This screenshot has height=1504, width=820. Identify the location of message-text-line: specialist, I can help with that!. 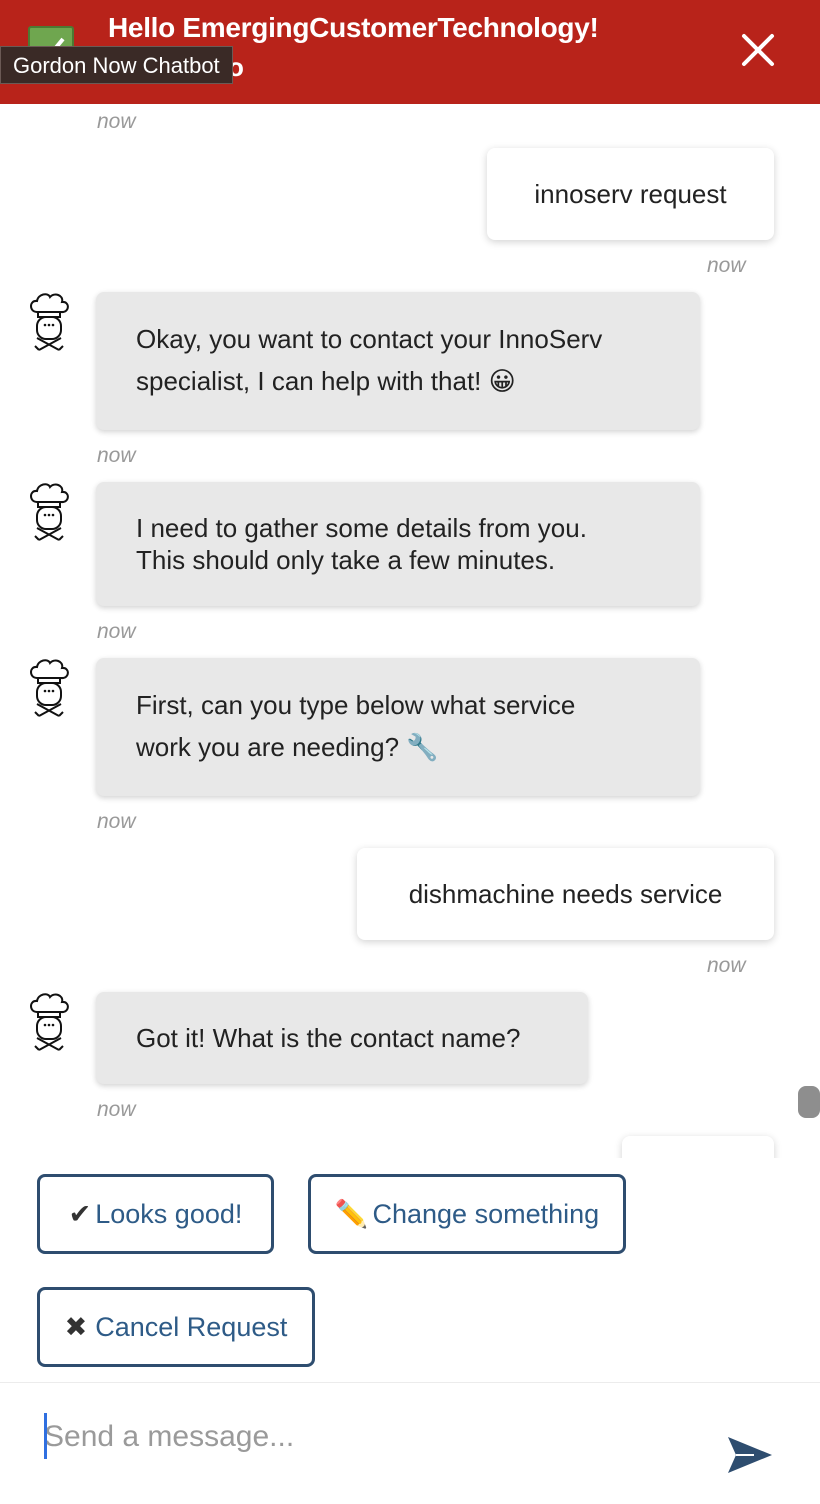
(309, 381).